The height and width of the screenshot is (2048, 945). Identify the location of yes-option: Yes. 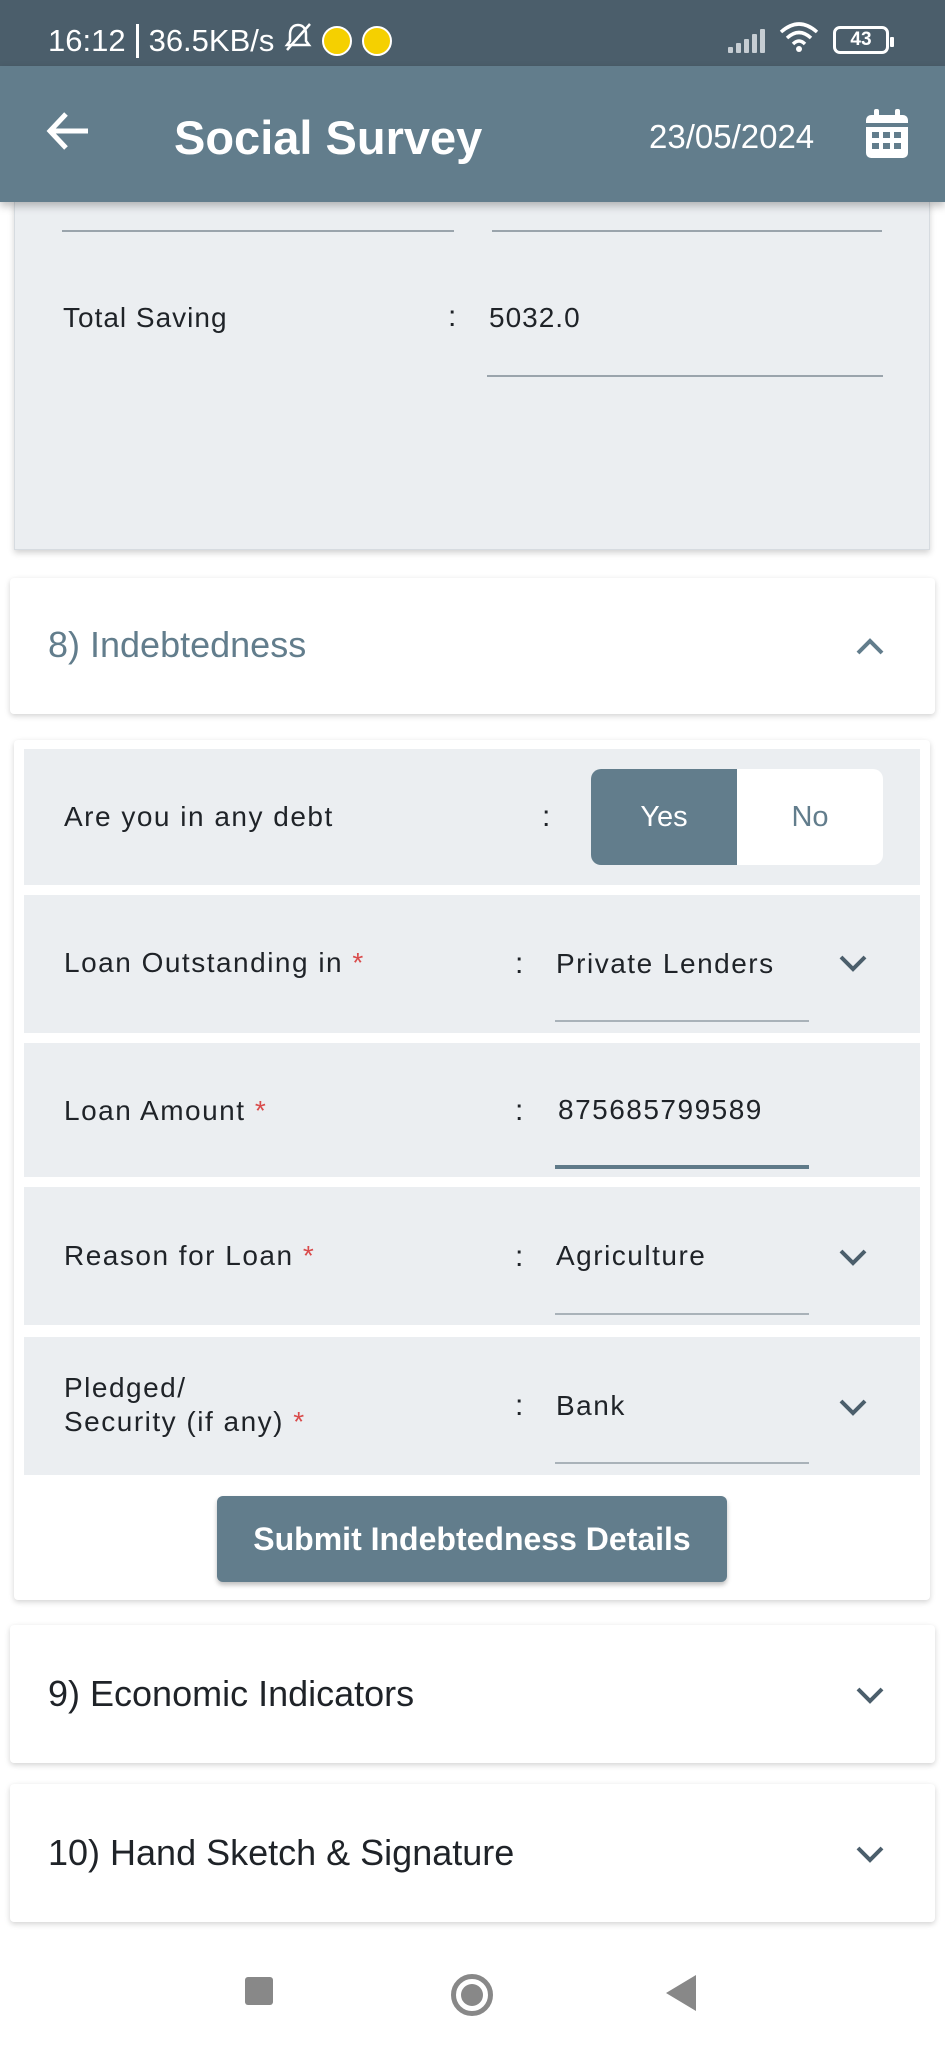
(664, 817).